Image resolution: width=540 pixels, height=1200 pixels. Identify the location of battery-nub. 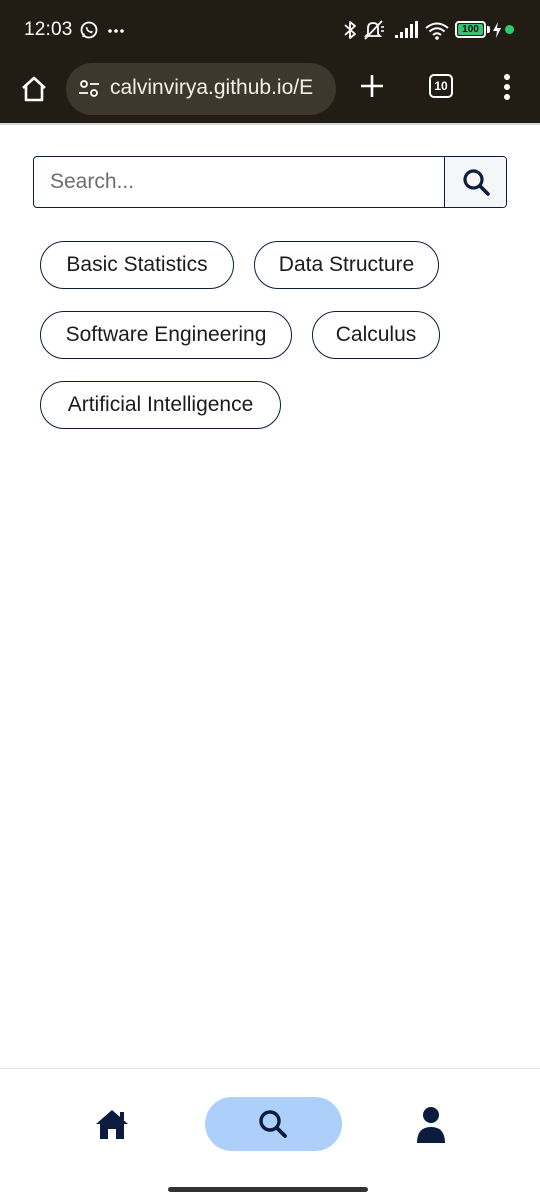
(488, 29).